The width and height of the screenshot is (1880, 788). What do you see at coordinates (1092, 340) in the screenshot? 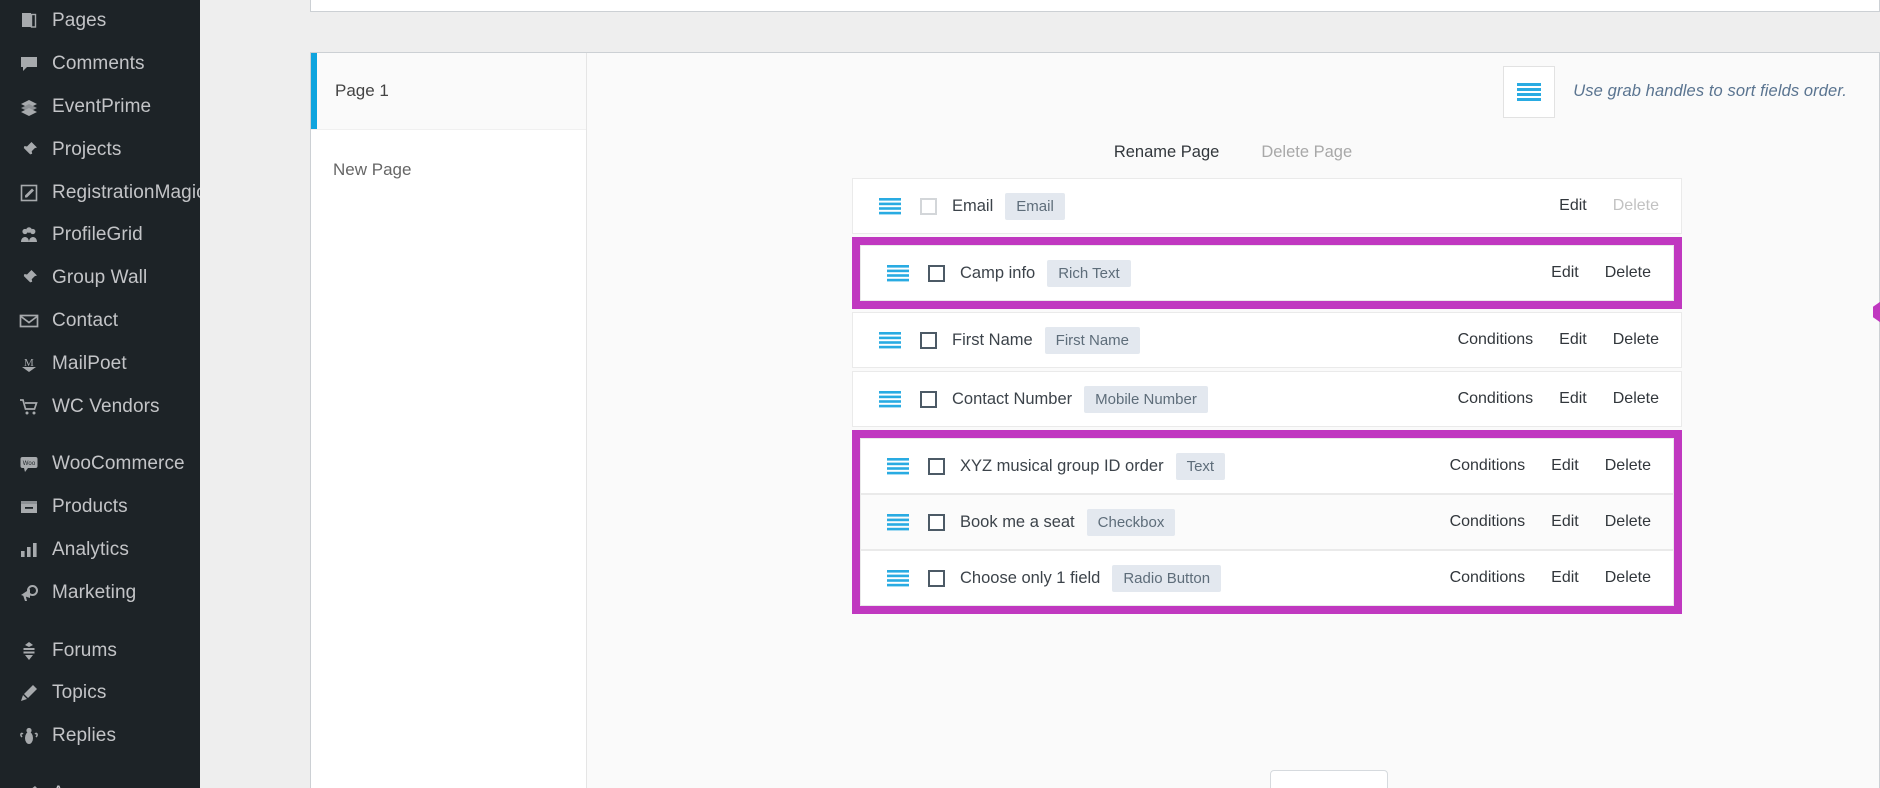
I see `field-type-badge: First Name` at bounding box center [1092, 340].